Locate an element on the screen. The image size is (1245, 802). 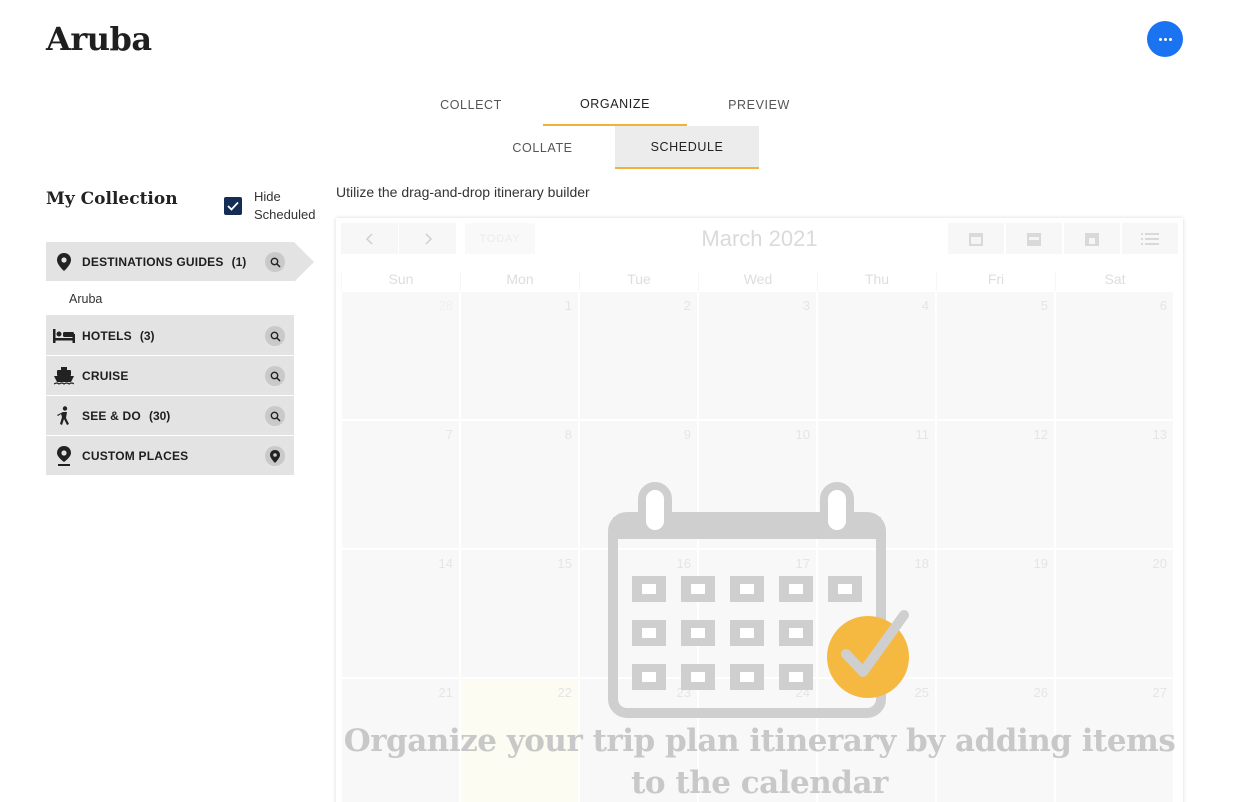
calendar-day-number: 14 is located at coordinates (445, 563).